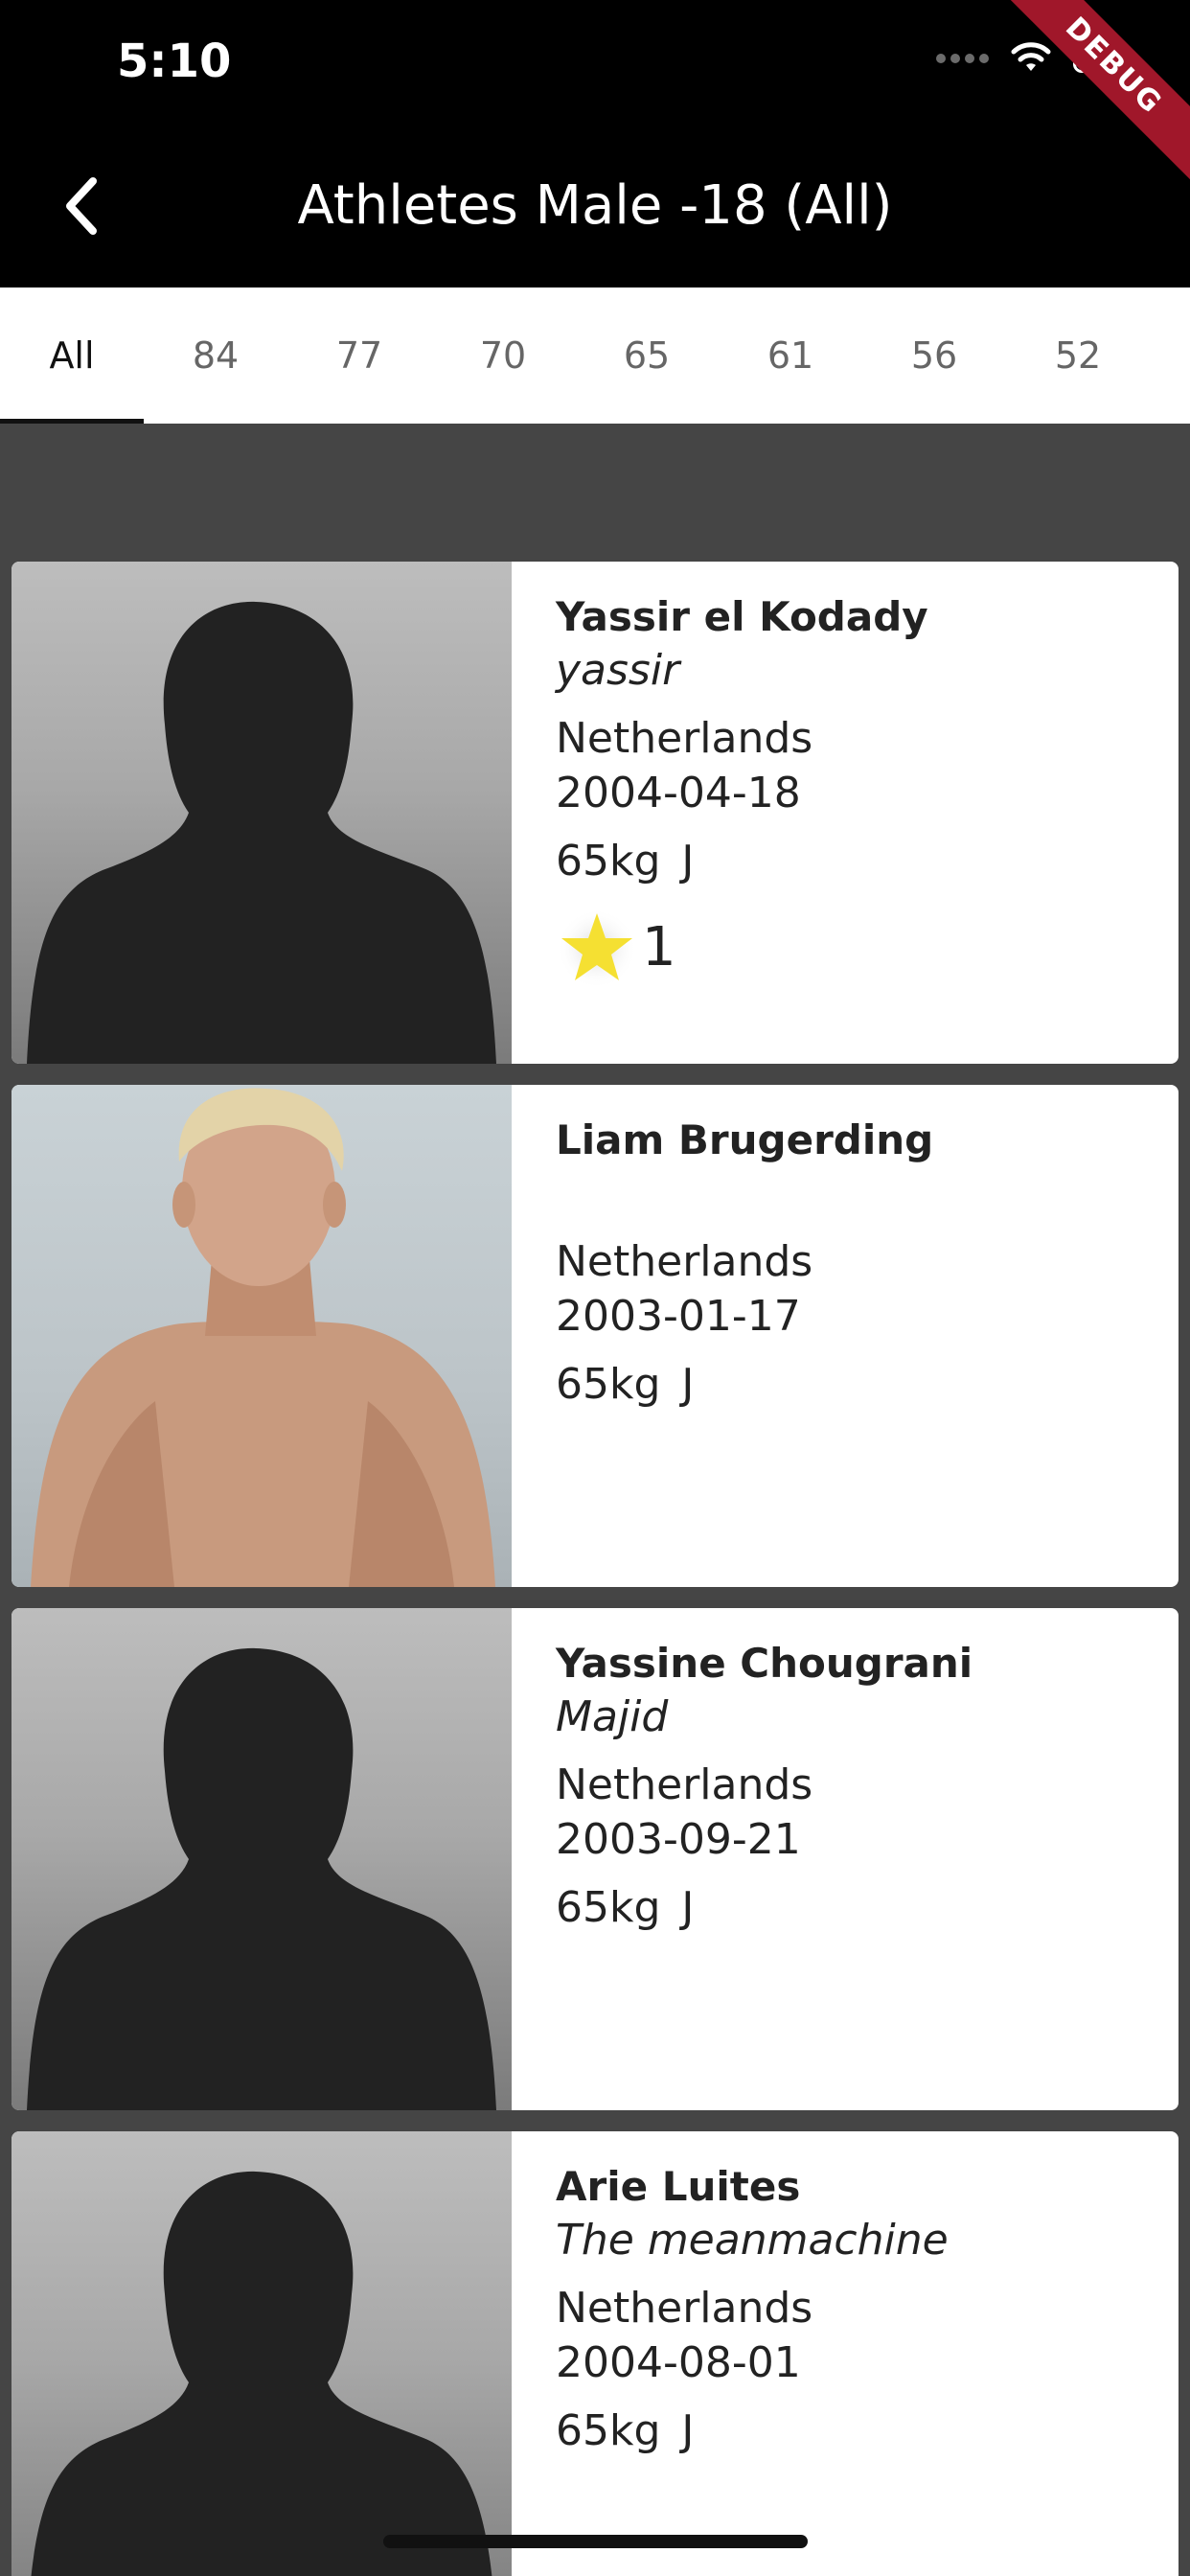  I want to click on app-bar: 5:10 Athletes Male -18 (All), so click(595, 144).